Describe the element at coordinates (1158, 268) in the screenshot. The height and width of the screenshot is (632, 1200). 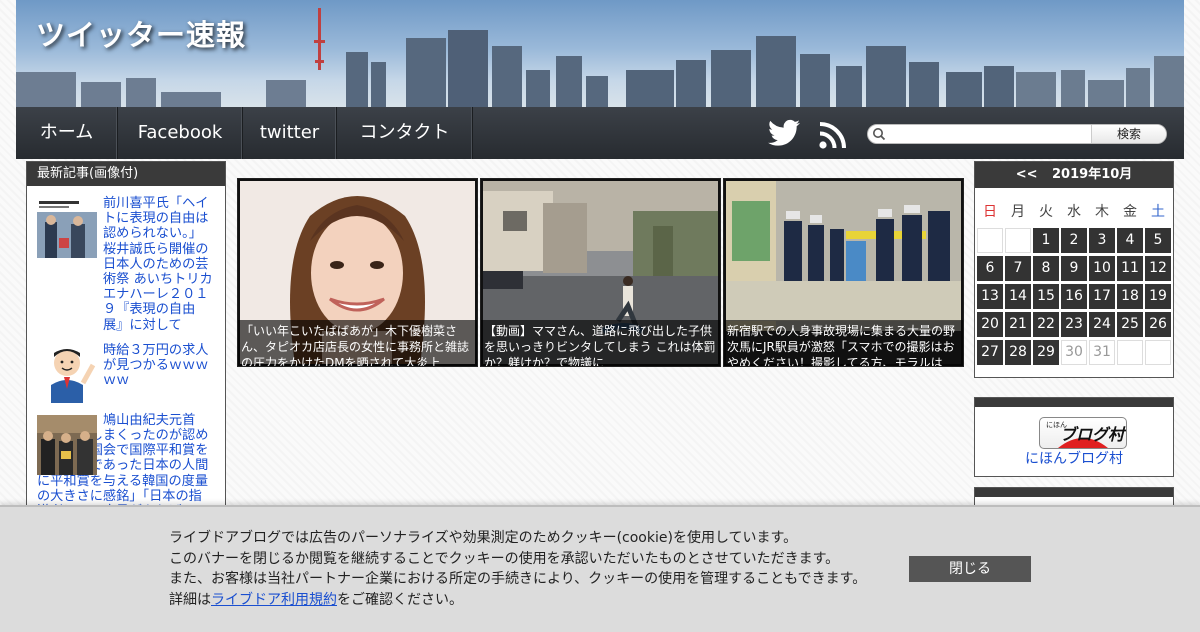
I see `calendar-day: 12` at that location.